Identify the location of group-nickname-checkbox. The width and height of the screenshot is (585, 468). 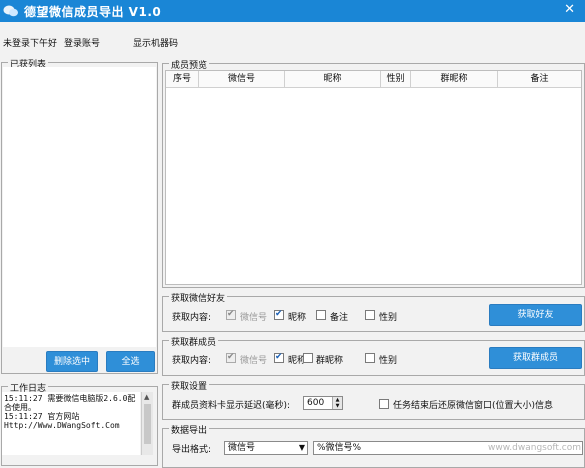
(279, 357).